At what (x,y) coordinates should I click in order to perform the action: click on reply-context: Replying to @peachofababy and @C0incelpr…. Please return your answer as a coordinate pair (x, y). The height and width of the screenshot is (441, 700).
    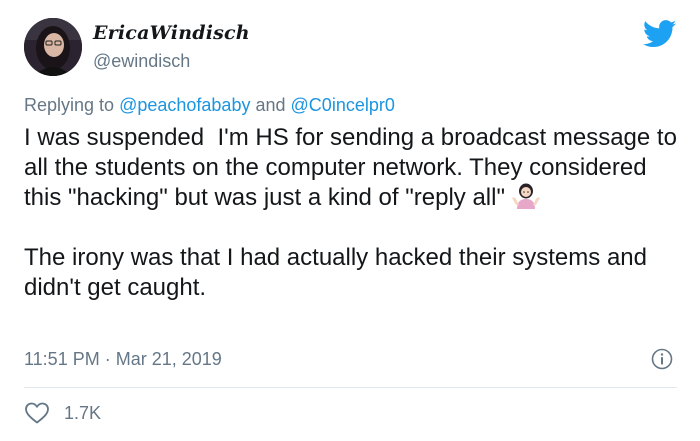
    Looking at the image, I should click on (209, 105).